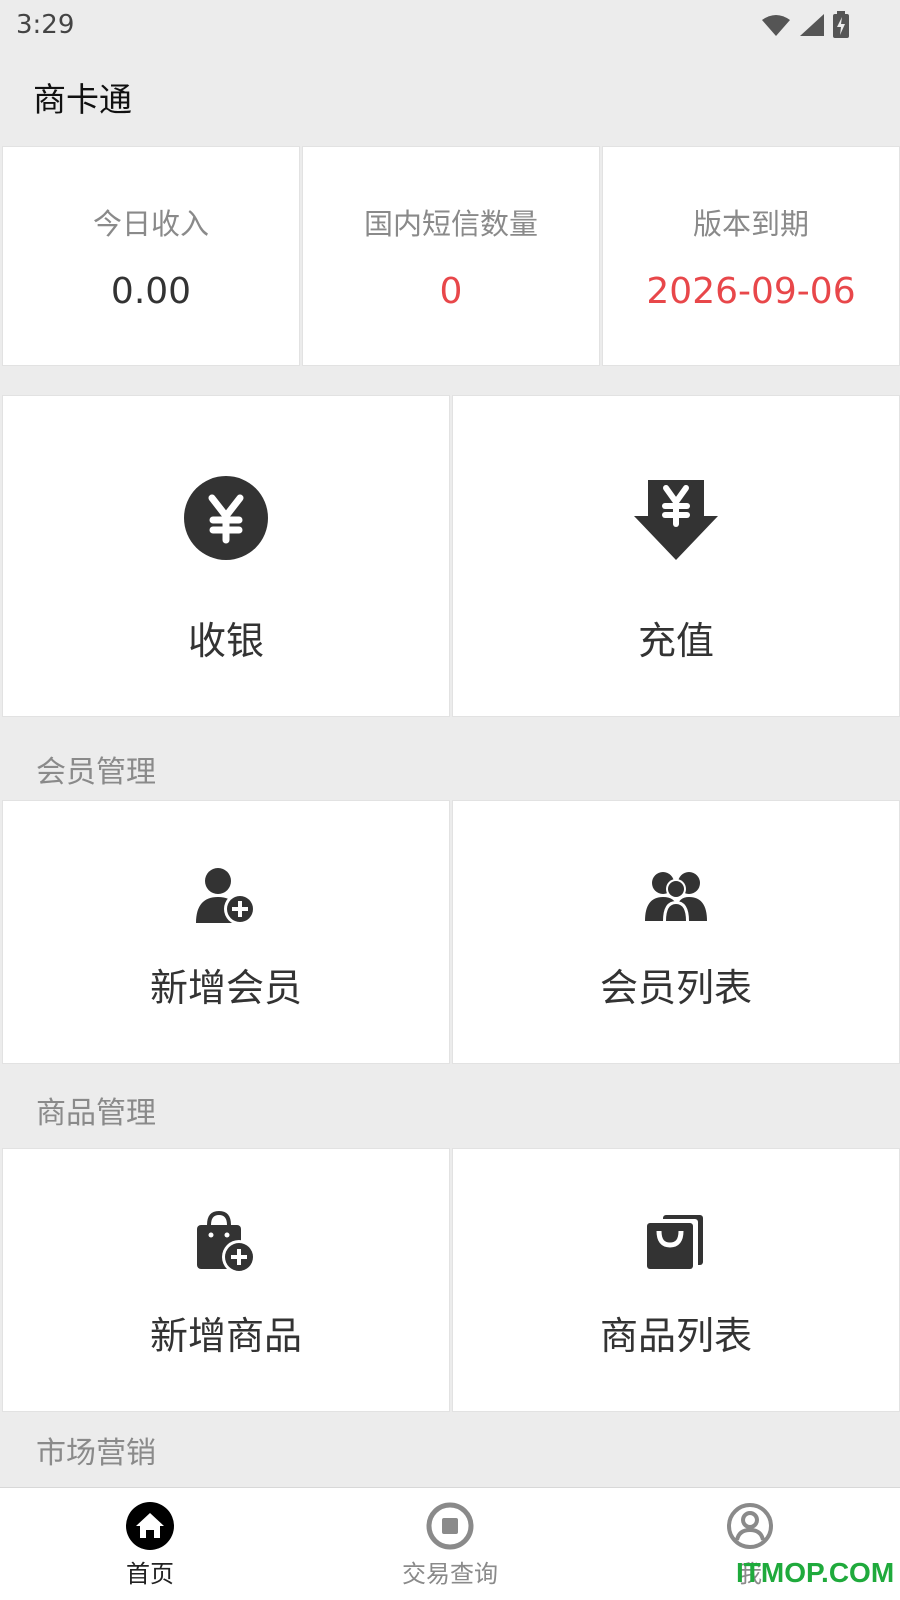  Describe the element at coordinates (151, 256) in the screenshot. I see `stat-today-income: 今日收入 0.00` at that location.